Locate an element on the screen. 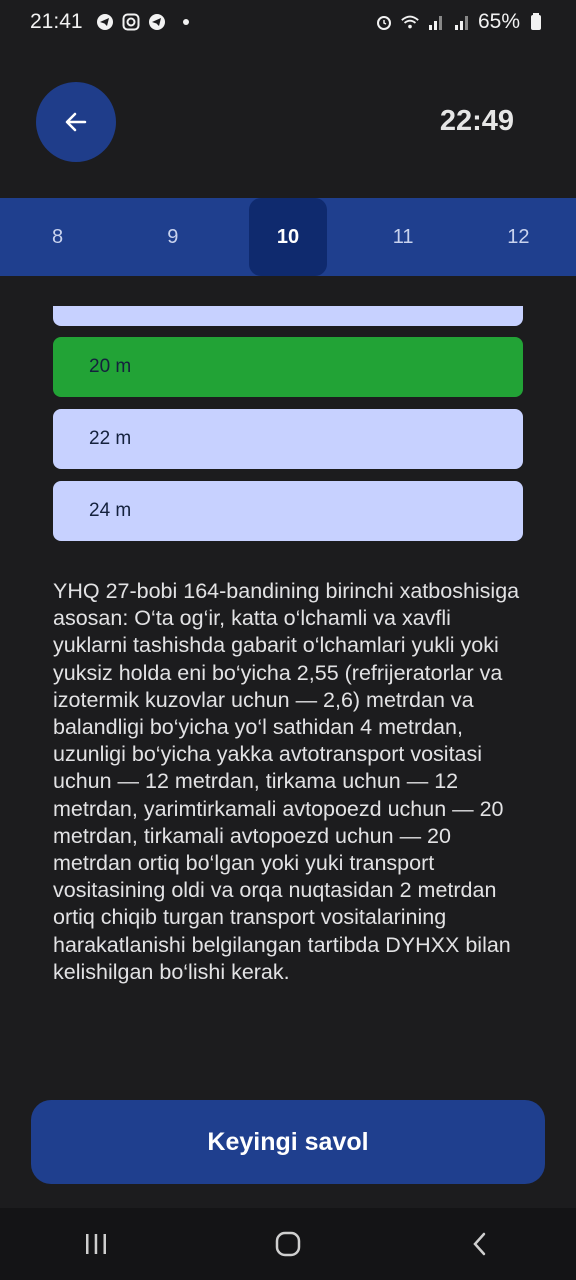  tab-question-12: 12 is located at coordinates (518, 237).